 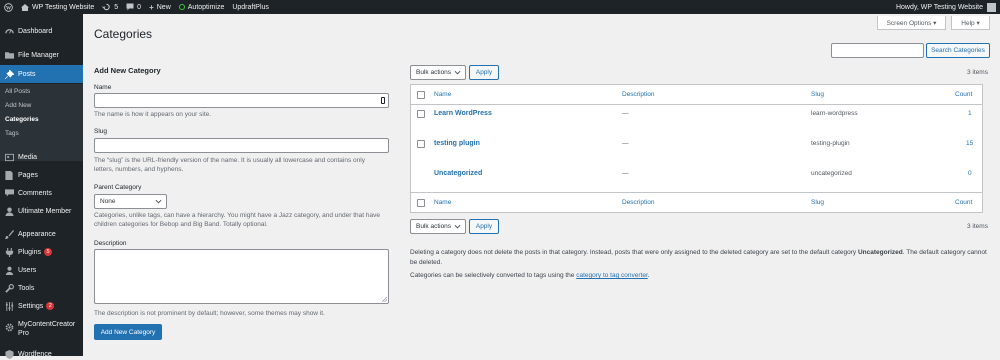 What do you see at coordinates (241, 100) in the screenshot?
I see `name-input` at bounding box center [241, 100].